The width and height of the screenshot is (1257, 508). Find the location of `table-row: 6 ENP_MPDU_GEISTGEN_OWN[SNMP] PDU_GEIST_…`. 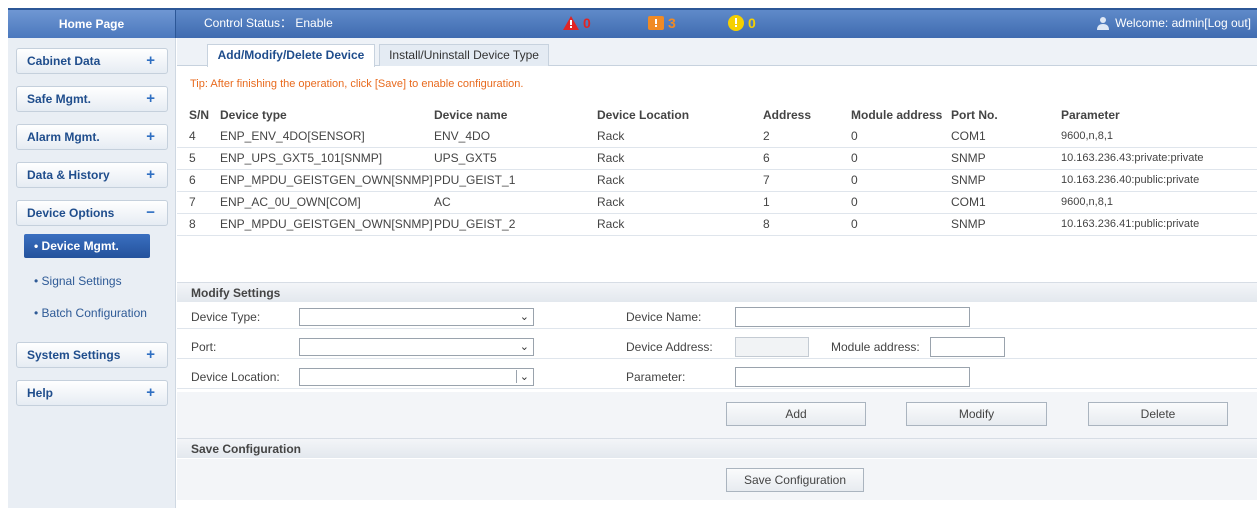

table-row: 6 ENP_MPDU_GEISTGEN_OWN[SNMP] PDU_GEIST_… is located at coordinates (717, 180).